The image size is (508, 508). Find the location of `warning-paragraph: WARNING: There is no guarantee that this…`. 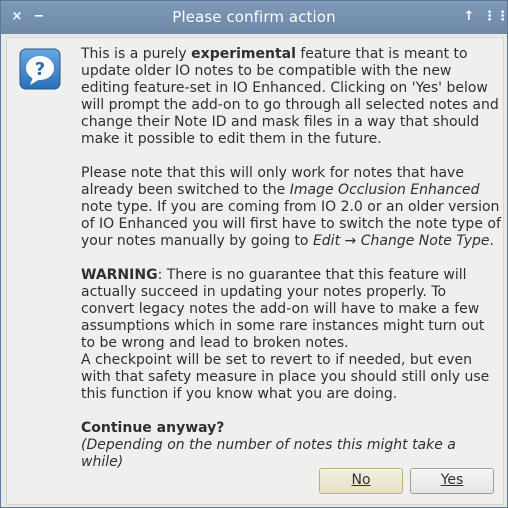

warning-paragraph: WARNING: There is no guarantee that this… is located at coordinates (283, 309).